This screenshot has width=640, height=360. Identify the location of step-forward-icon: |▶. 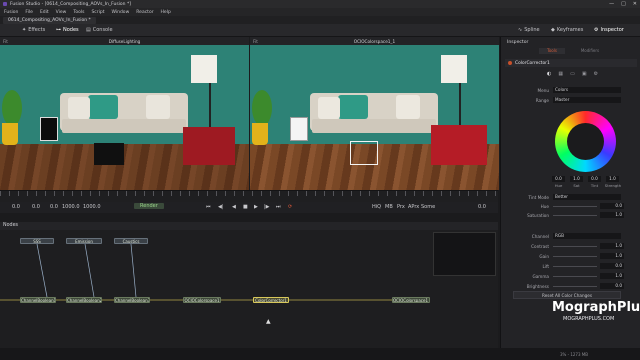
(267, 207).